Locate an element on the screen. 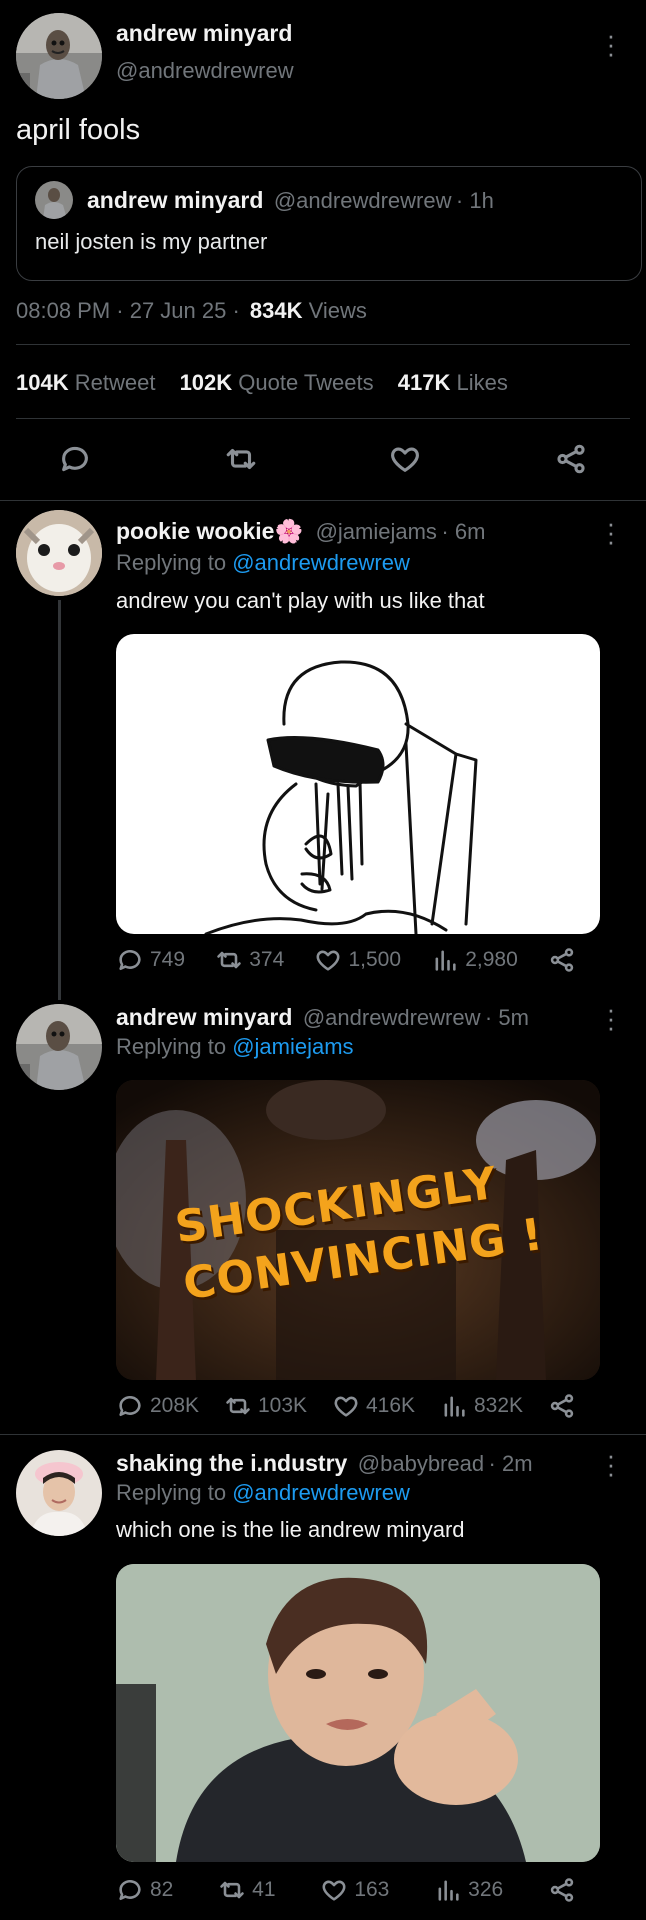  reply-media-drawing is located at coordinates (358, 784).